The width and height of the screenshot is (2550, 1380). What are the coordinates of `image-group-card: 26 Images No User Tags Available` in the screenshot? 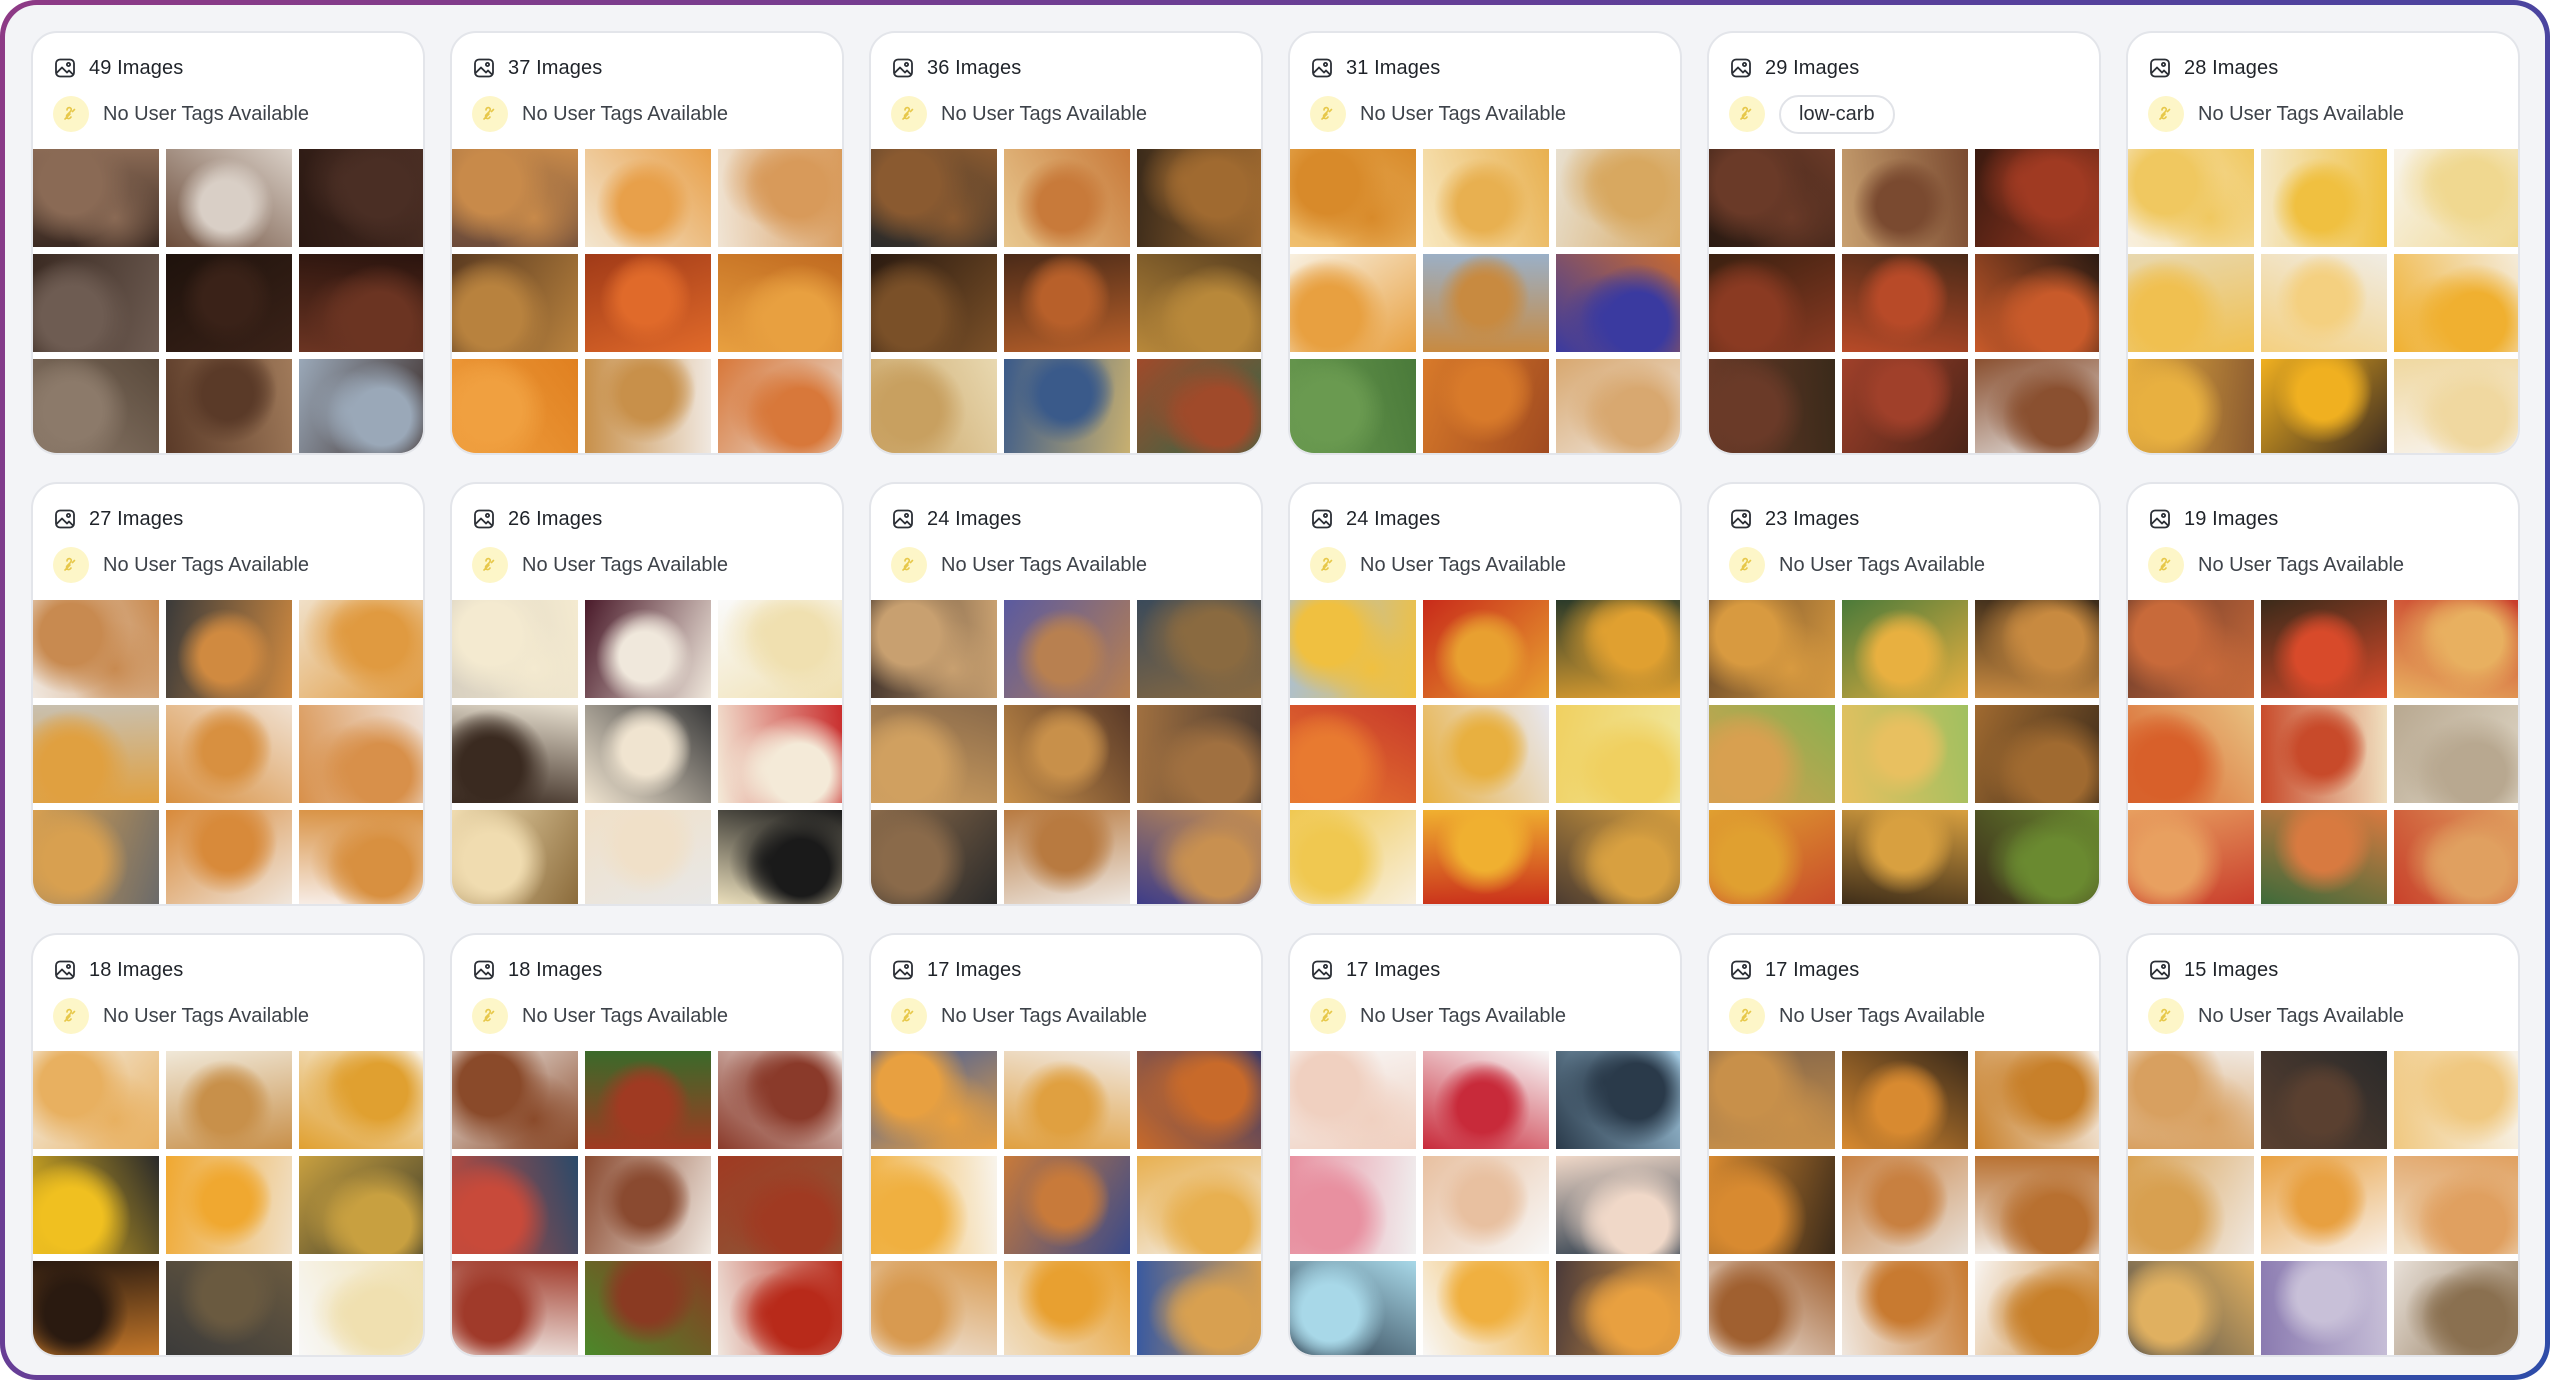 It's located at (647, 694).